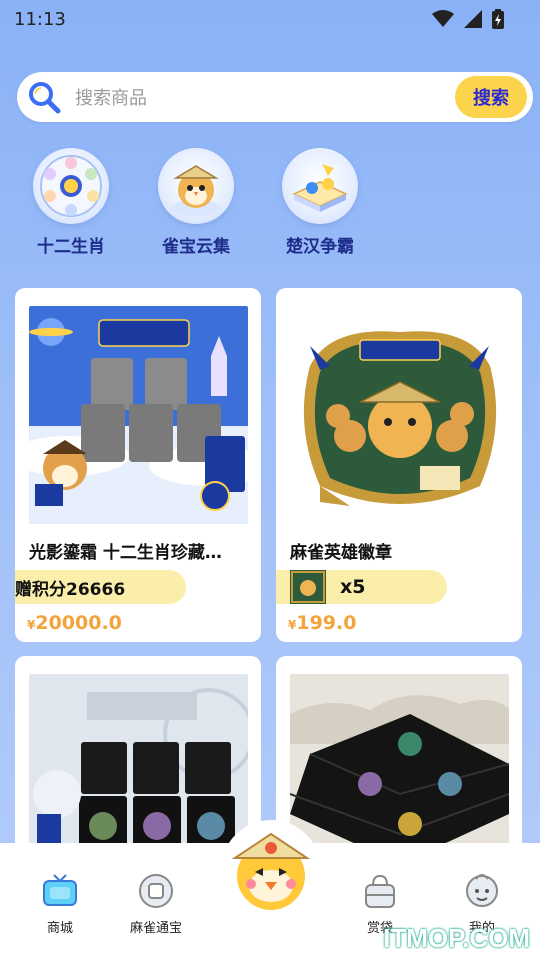  I want to click on search-button: 搜索, so click(491, 97).